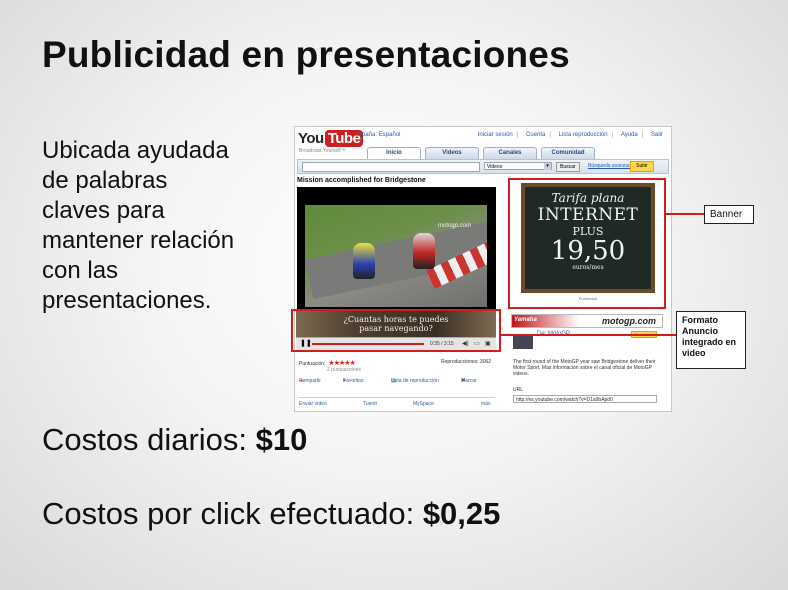 The width and height of the screenshot is (788, 590). What do you see at coordinates (135, 150) in the screenshot?
I see `description-line: Ubicada ayudada` at bounding box center [135, 150].